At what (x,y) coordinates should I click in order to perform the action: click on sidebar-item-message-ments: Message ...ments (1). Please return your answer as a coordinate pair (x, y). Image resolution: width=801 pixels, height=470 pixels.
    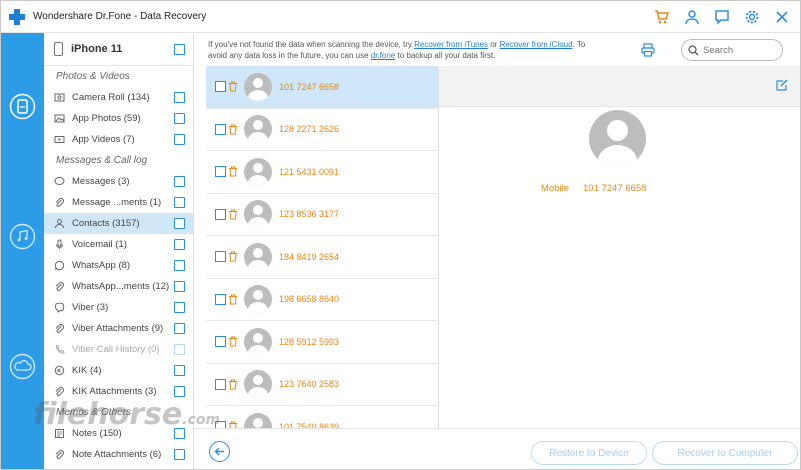
    Looking at the image, I should click on (118, 202).